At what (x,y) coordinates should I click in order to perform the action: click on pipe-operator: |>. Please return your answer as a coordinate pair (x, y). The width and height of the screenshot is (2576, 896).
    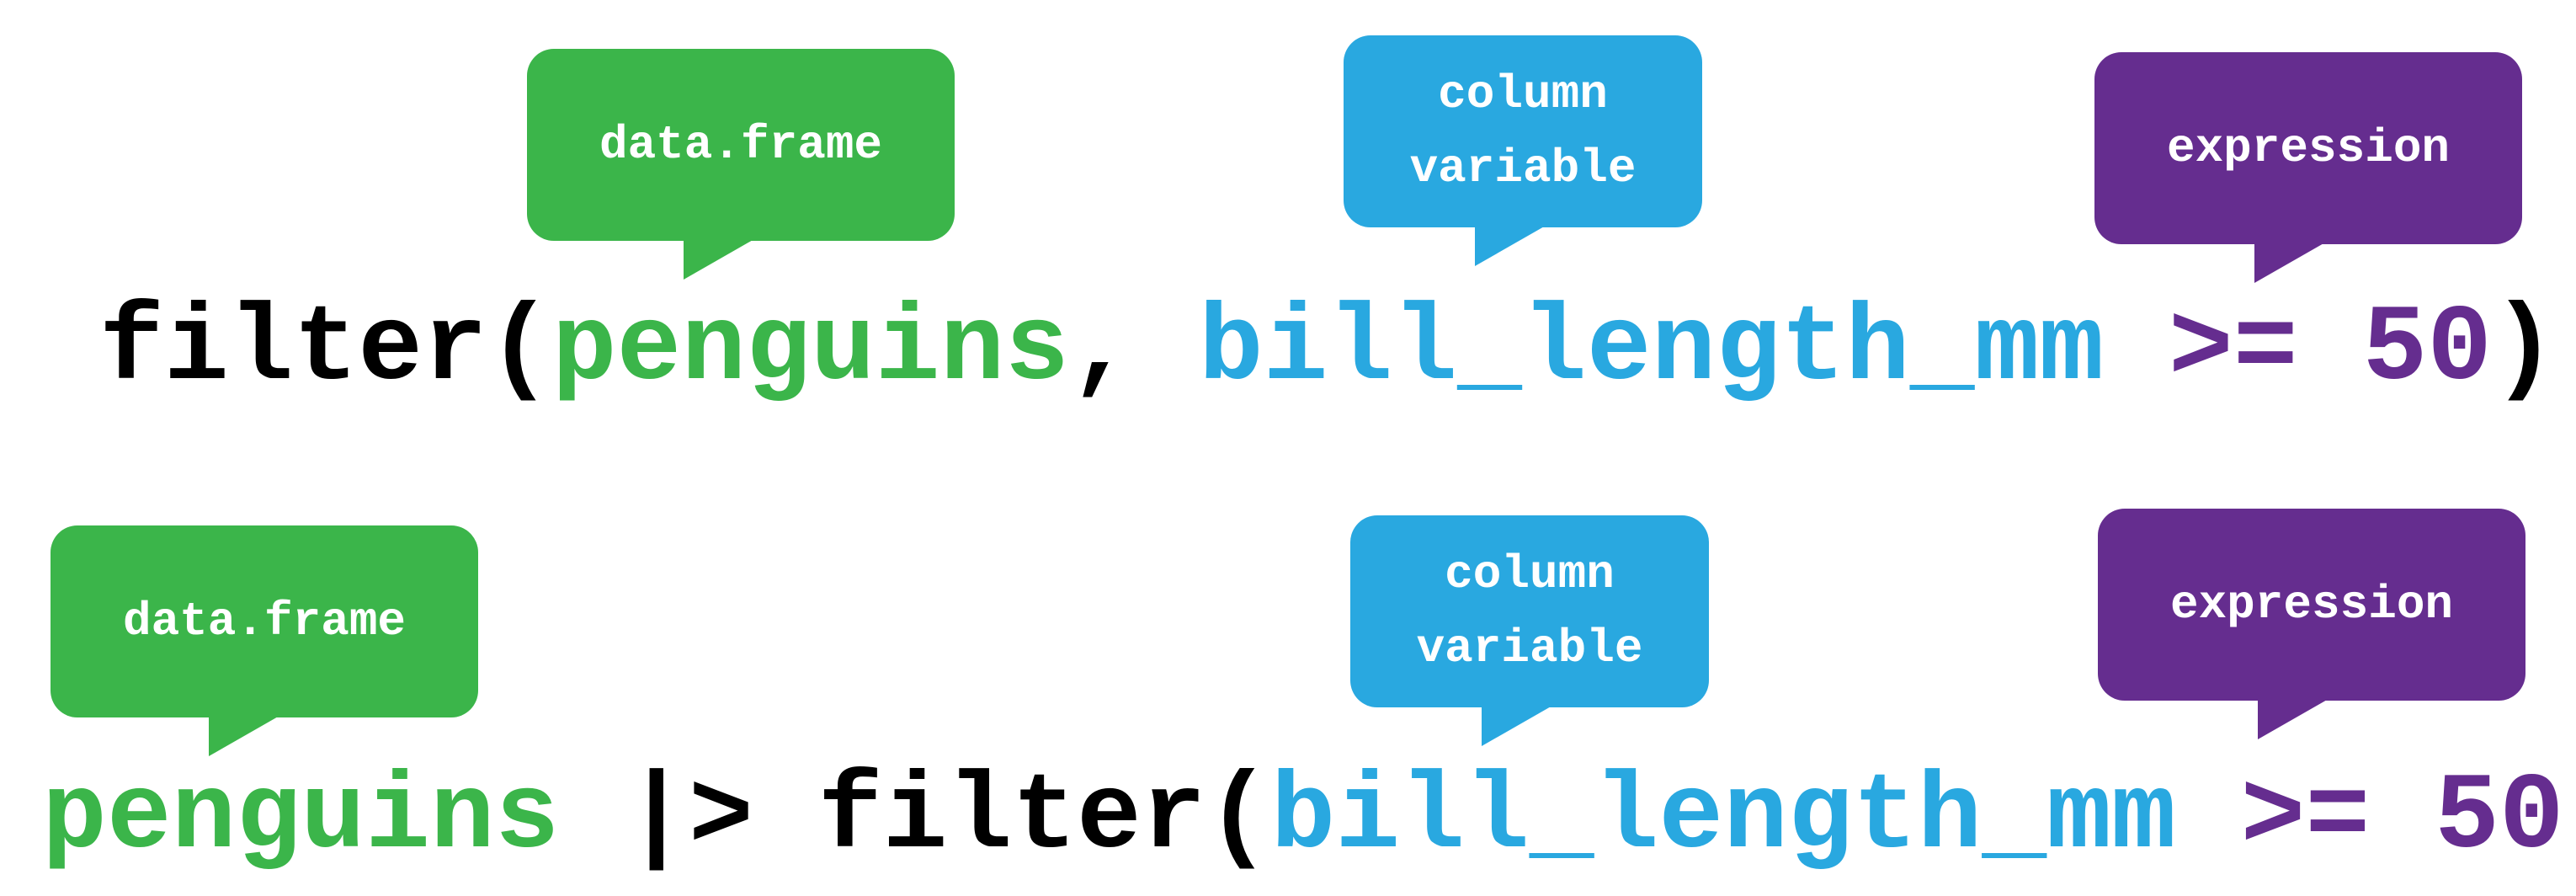
    Looking at the image, I should click on (688, 818).